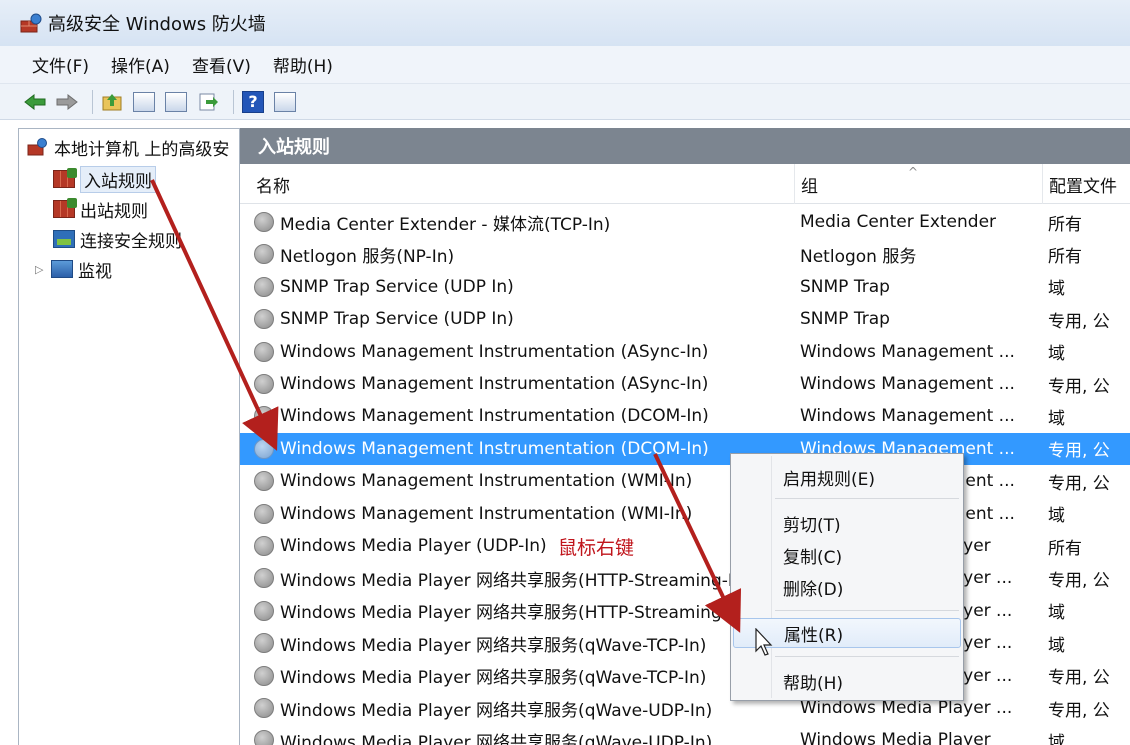 The image size is (1130, 745). Describe the element at coordinates (867, 656) in the screenshot. I see `menu-separator` at that location.